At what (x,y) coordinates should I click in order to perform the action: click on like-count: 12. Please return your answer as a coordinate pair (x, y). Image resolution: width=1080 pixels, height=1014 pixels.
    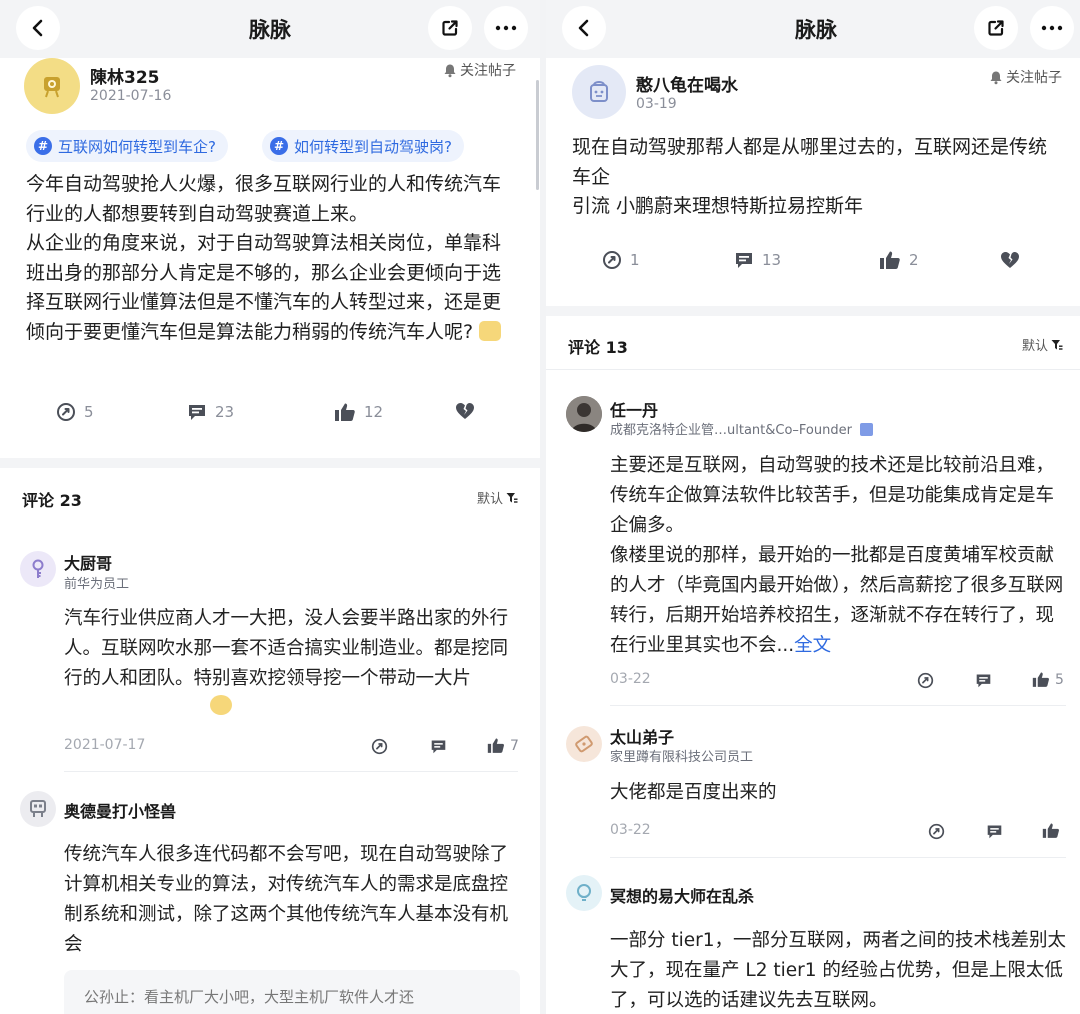
    Looking at the image, I should click on (374, 412).